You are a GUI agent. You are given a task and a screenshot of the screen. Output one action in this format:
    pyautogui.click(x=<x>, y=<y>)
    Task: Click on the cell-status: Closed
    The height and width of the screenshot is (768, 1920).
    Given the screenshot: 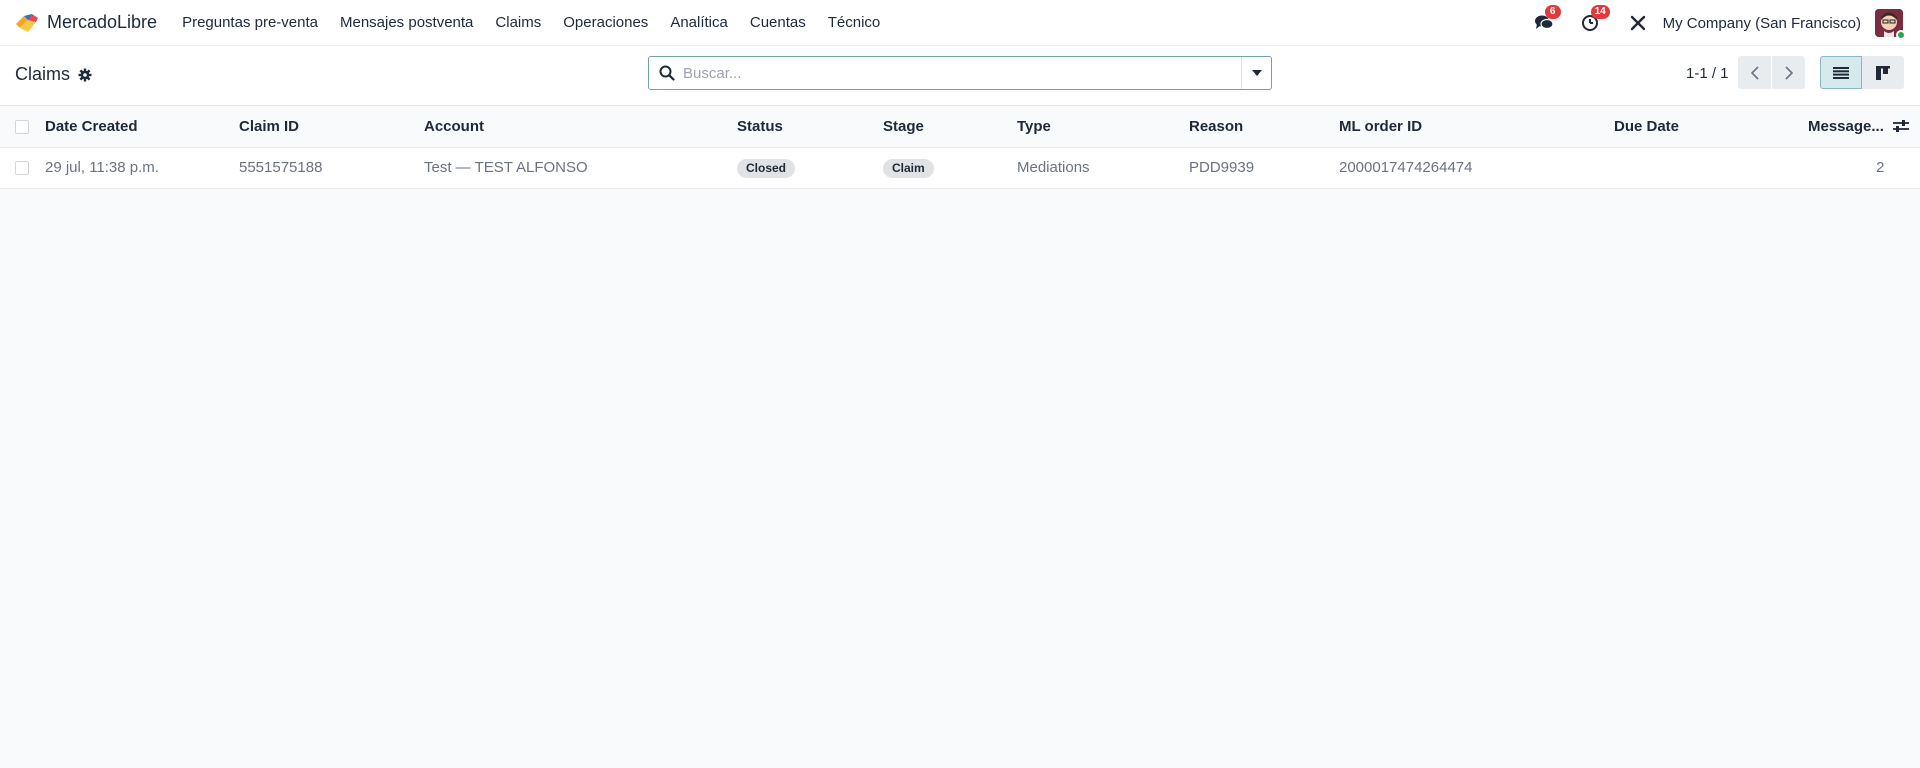 What is the action you would take?
    pyautogui.click(x=766, y=168)
    